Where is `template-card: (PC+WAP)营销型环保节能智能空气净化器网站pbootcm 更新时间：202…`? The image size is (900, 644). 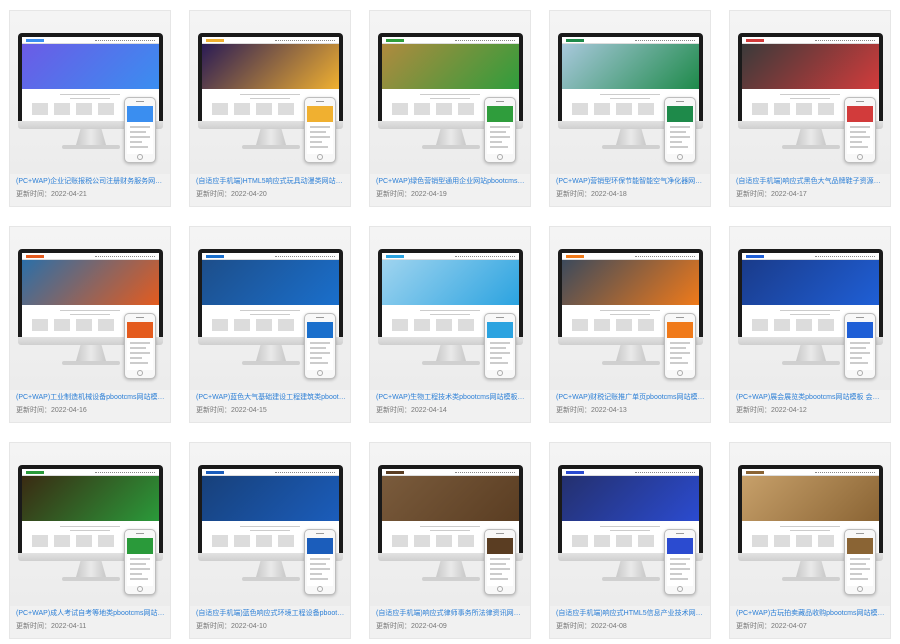
template-card: (PC+WAP)营销型环保节能智能空气净化器网站pbootcm 更新时间：202… is located at coordinates (630, 108).